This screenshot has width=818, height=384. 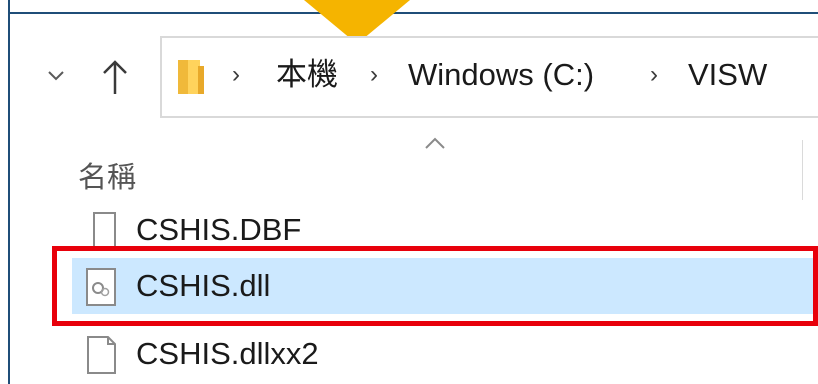 I want to click on folder-icon, so click(x=191, y=77).